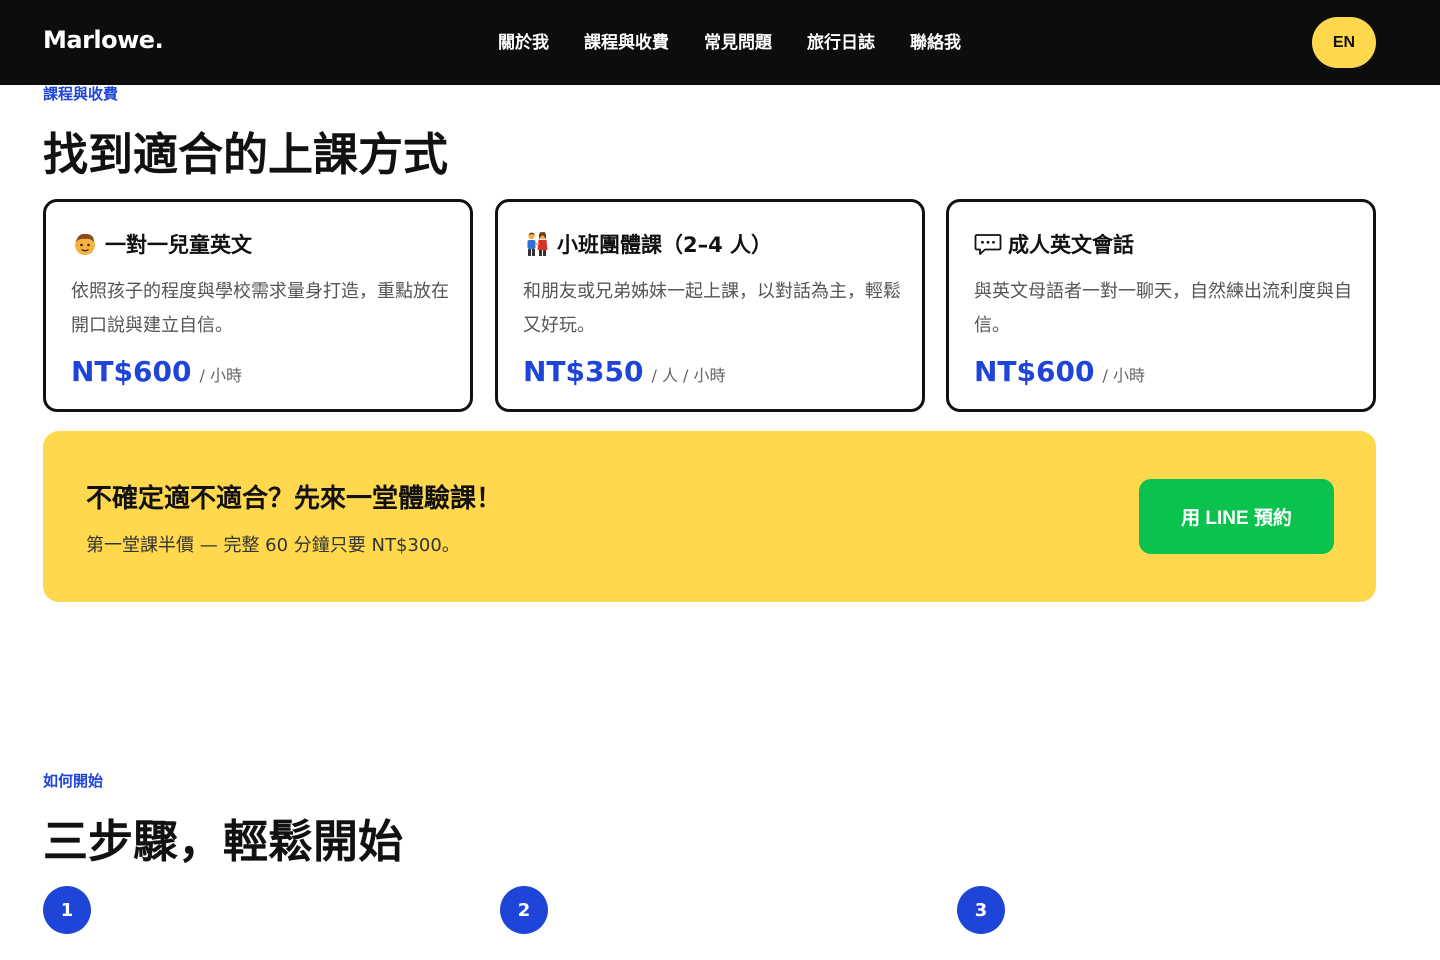 Image resolution: width=1440 pixels, height=960 pixels. I want to click on card-title-row: 成人英文會話, so click(1054, 244).